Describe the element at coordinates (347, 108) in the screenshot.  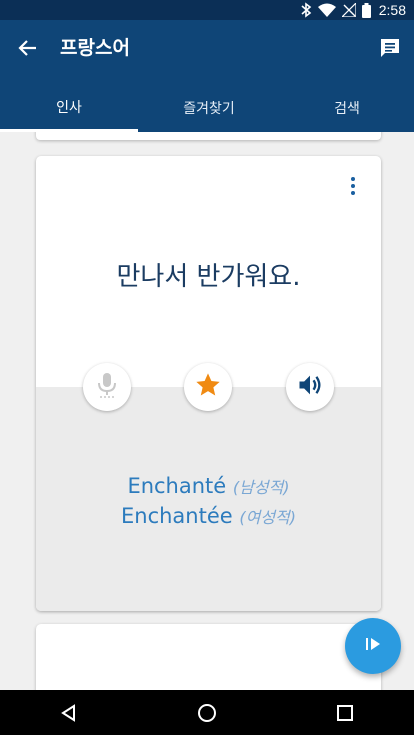
I see `tab-search: 검색` at that location.